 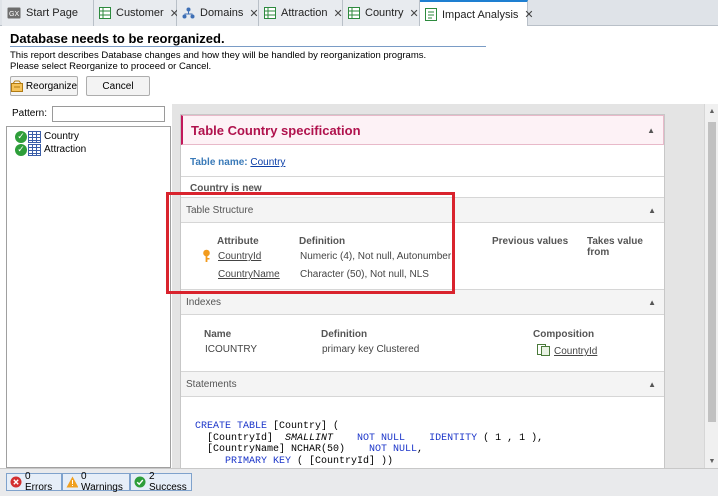 What do you see at coordinates (39, 482) in the screenshot?
I see `errors-count: 0 Errors` at bounding box center [39, 482].